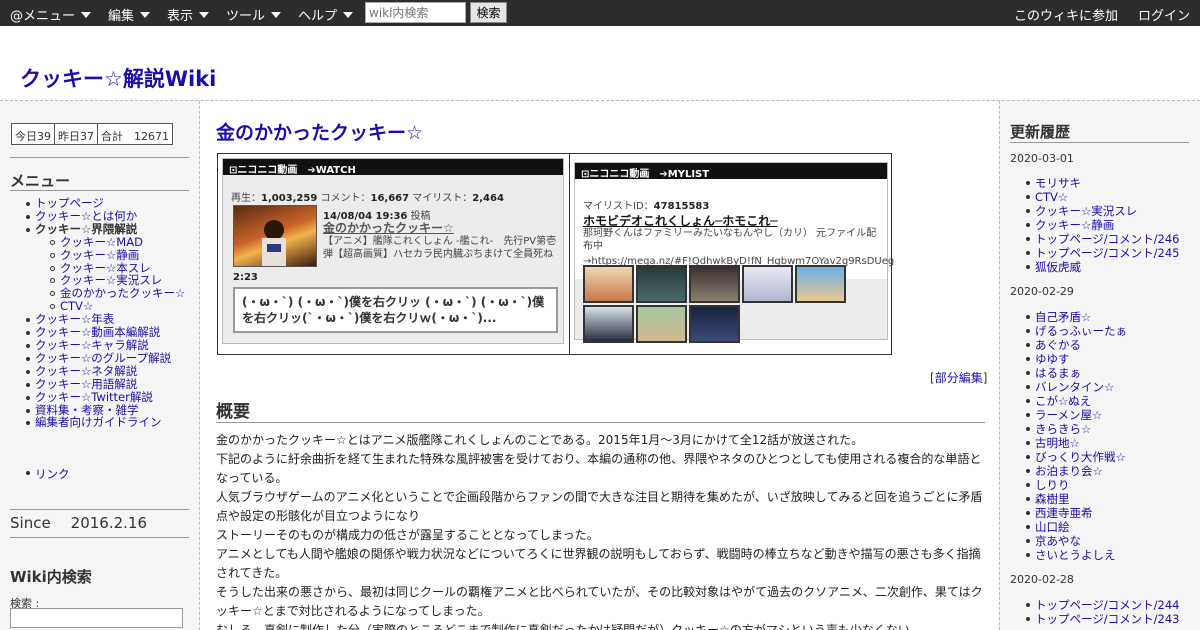 The height and width of the screenshot is (630, 1200). Describe the element at coordinates (1107, 239) in the screenshot. I see `recent-item-link: トップページ/コメント/246` at that location.